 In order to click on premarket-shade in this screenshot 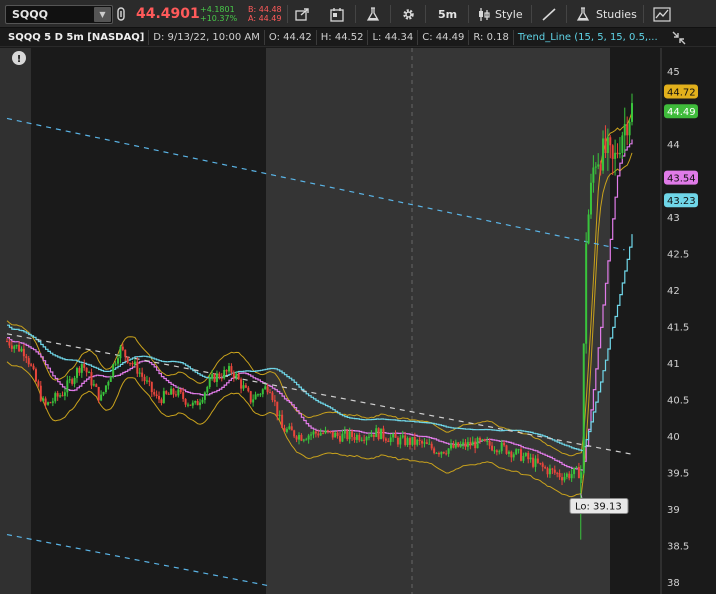, I will do `click(15, 321)`.